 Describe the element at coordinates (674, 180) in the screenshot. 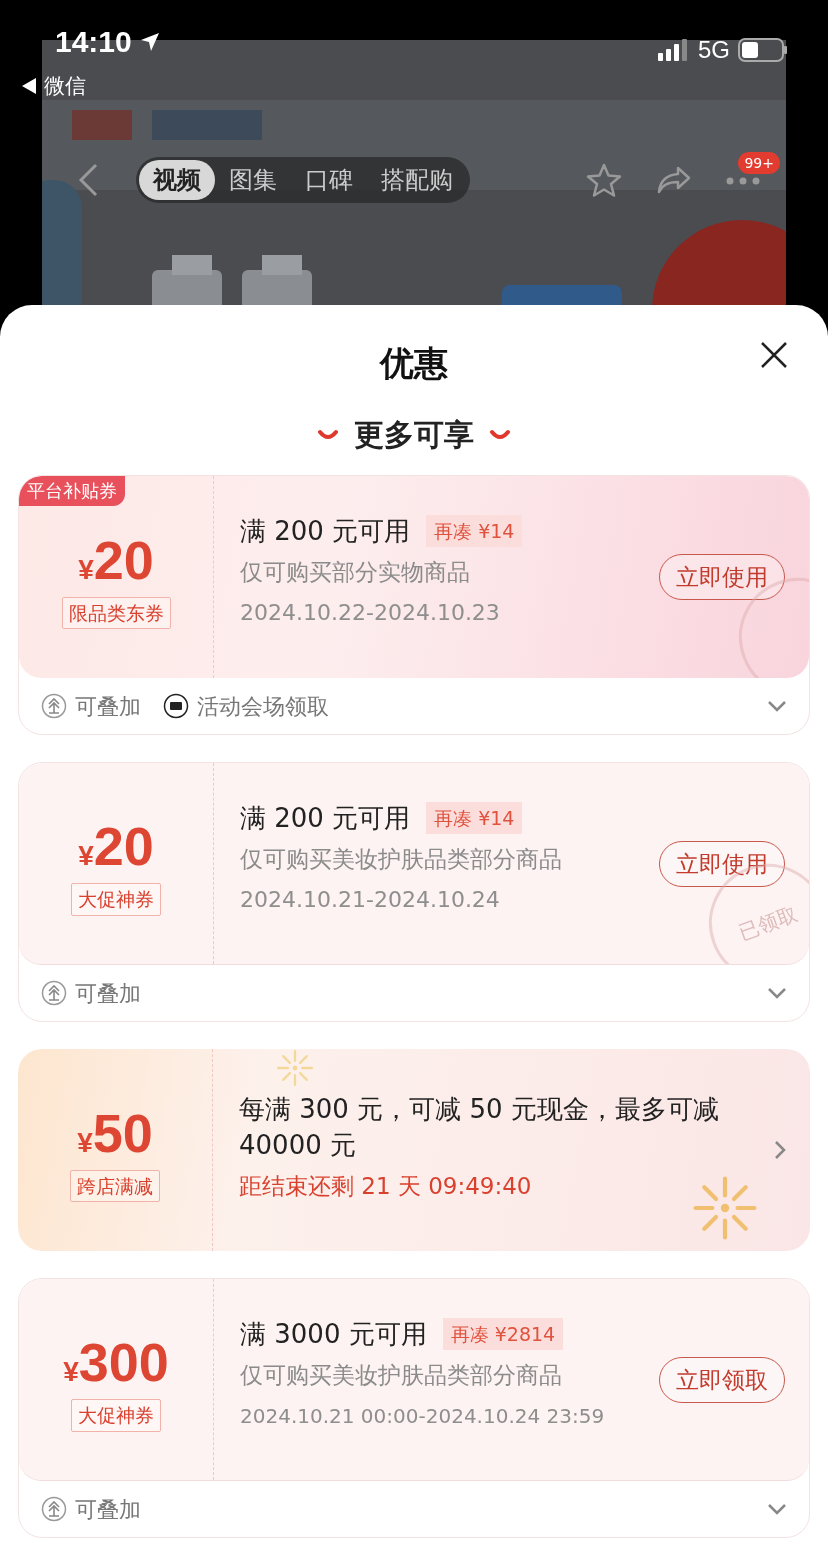

I see `share-button` at that location.